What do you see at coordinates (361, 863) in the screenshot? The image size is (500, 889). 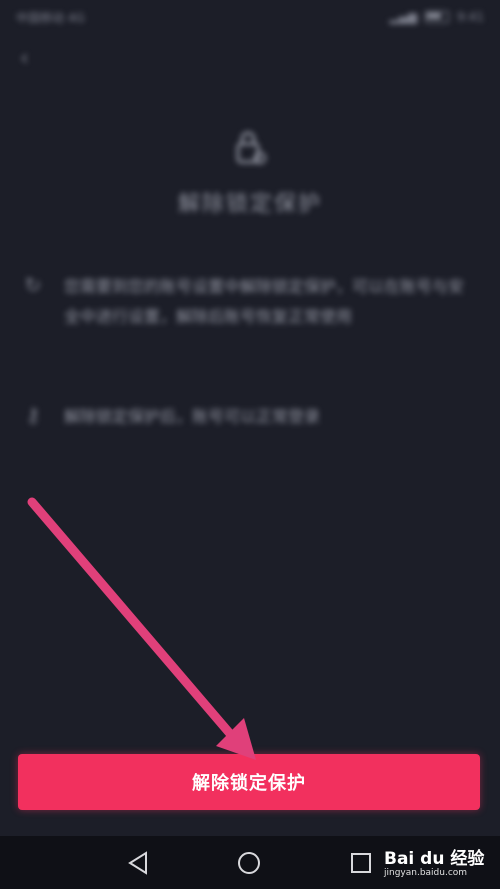 I see `nav-recents-icon` at bounding box center [361, 863].